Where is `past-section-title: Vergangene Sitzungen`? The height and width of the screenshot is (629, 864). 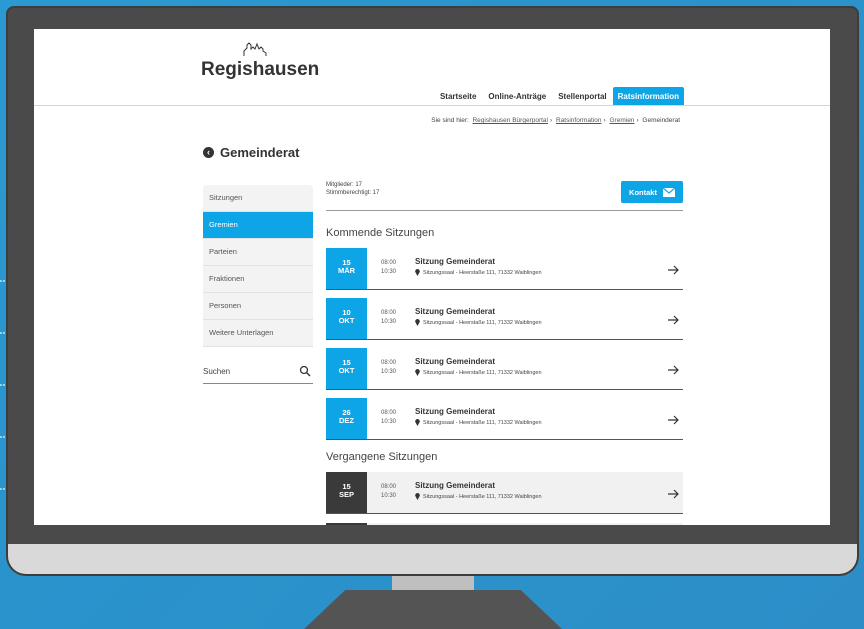
past-section-title: Vergangene Sitzungen is located at coordinates (382, 457).